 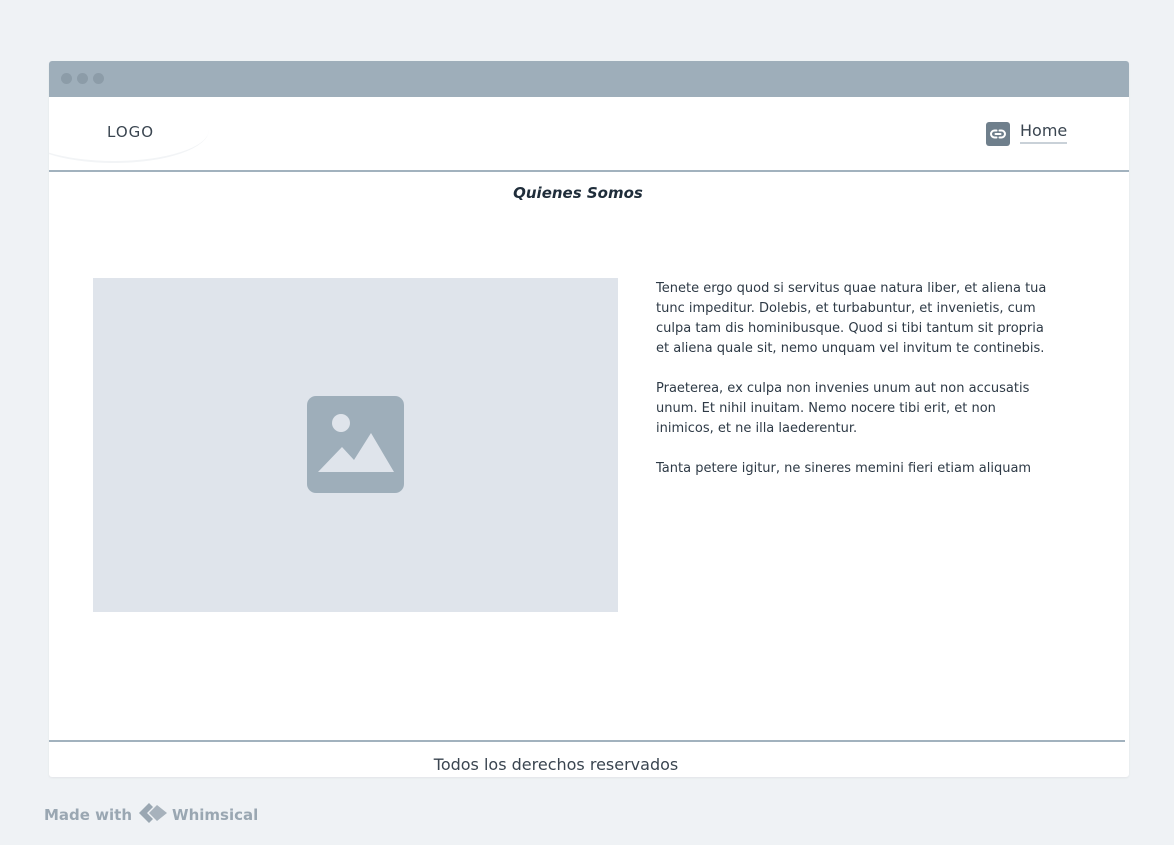 What do you see at coordinates (1044, 132) in the screenshot?
I see `nav-home-link: Home` at bounding box center [1044, 132].